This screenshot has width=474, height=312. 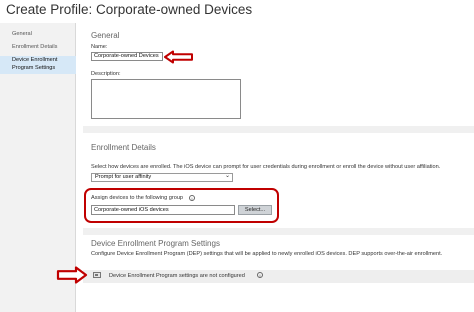 I want to click on group-input: Corporate-owned iOS devices, so click(x=163, y=210).